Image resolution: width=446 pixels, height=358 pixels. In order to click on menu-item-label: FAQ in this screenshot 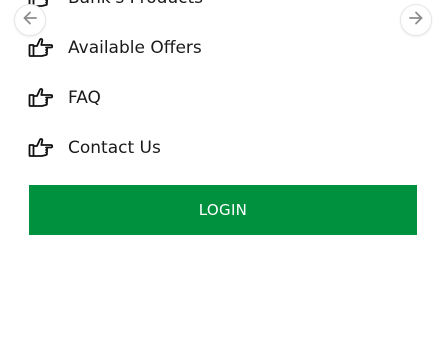, I will do `click(84, 98)`.